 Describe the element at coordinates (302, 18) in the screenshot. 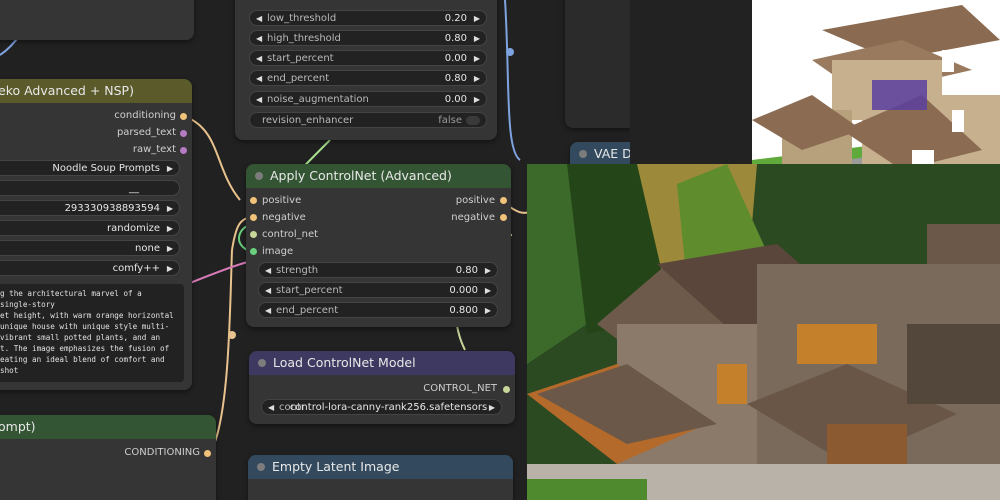

I see `widget-label: low_threshold` at that location.